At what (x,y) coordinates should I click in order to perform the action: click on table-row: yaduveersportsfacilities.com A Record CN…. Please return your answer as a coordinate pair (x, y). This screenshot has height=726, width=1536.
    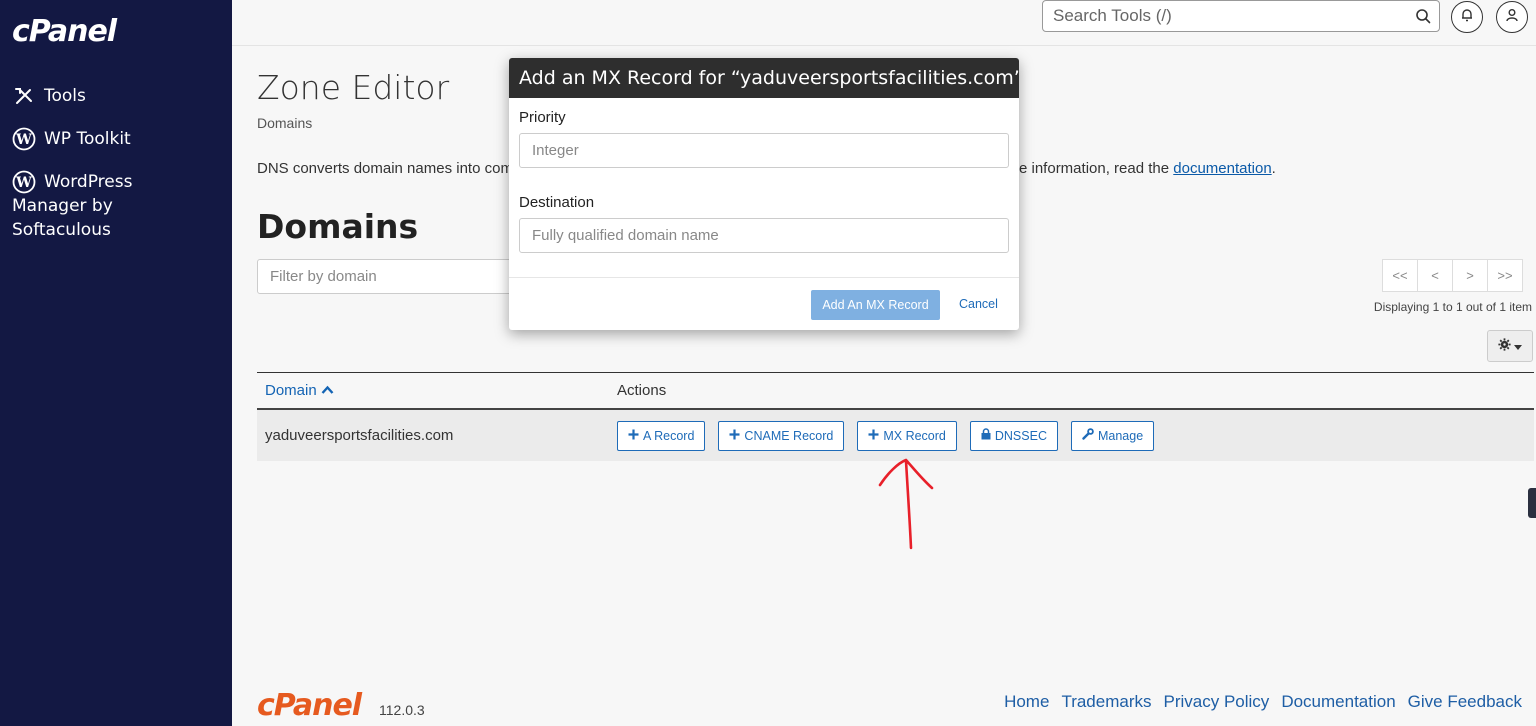
    Looking at the image, I should click on (895, 435).